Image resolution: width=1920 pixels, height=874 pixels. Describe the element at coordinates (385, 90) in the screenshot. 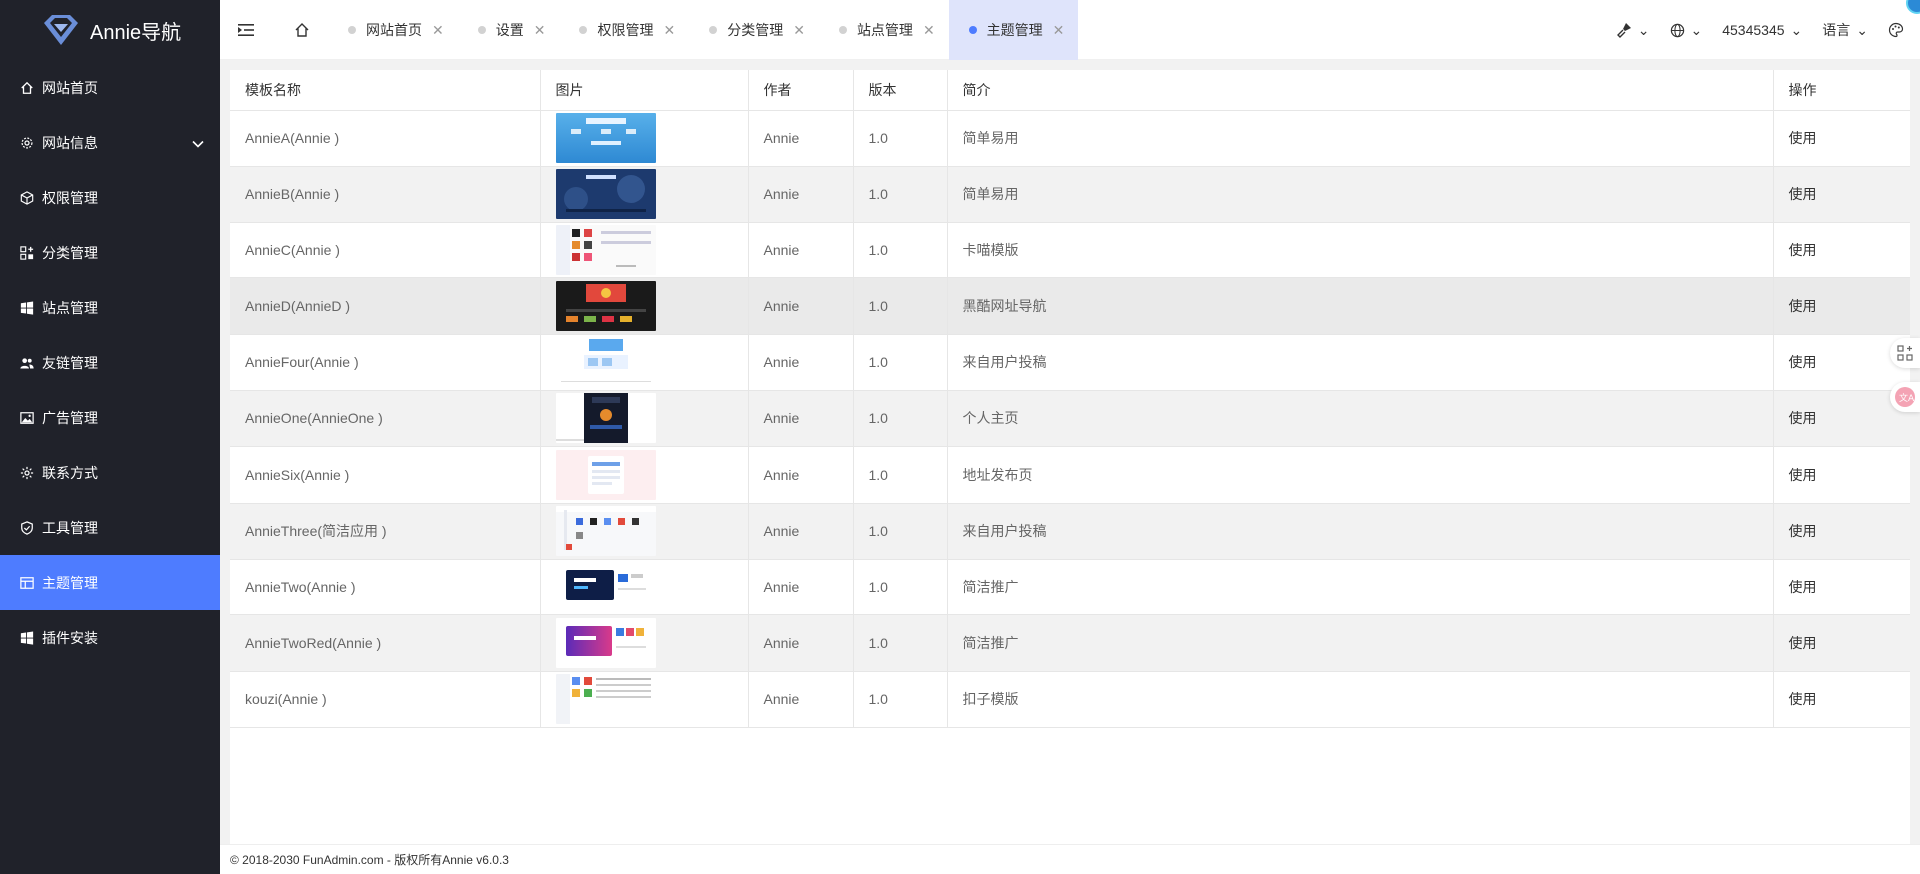

I see `column-header: 模板名称` at that location.